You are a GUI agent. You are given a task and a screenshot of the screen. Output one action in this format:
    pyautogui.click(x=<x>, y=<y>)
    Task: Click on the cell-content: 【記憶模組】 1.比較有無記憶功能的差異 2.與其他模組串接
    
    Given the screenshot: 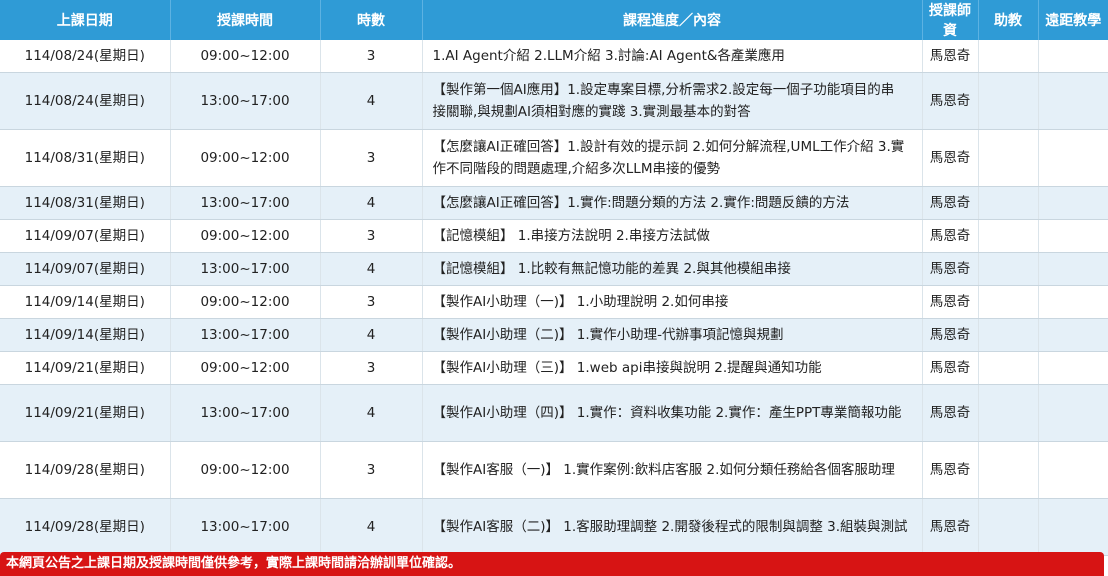 What is the action you would take?
    pyautogui.click(x=672, y=269)
    